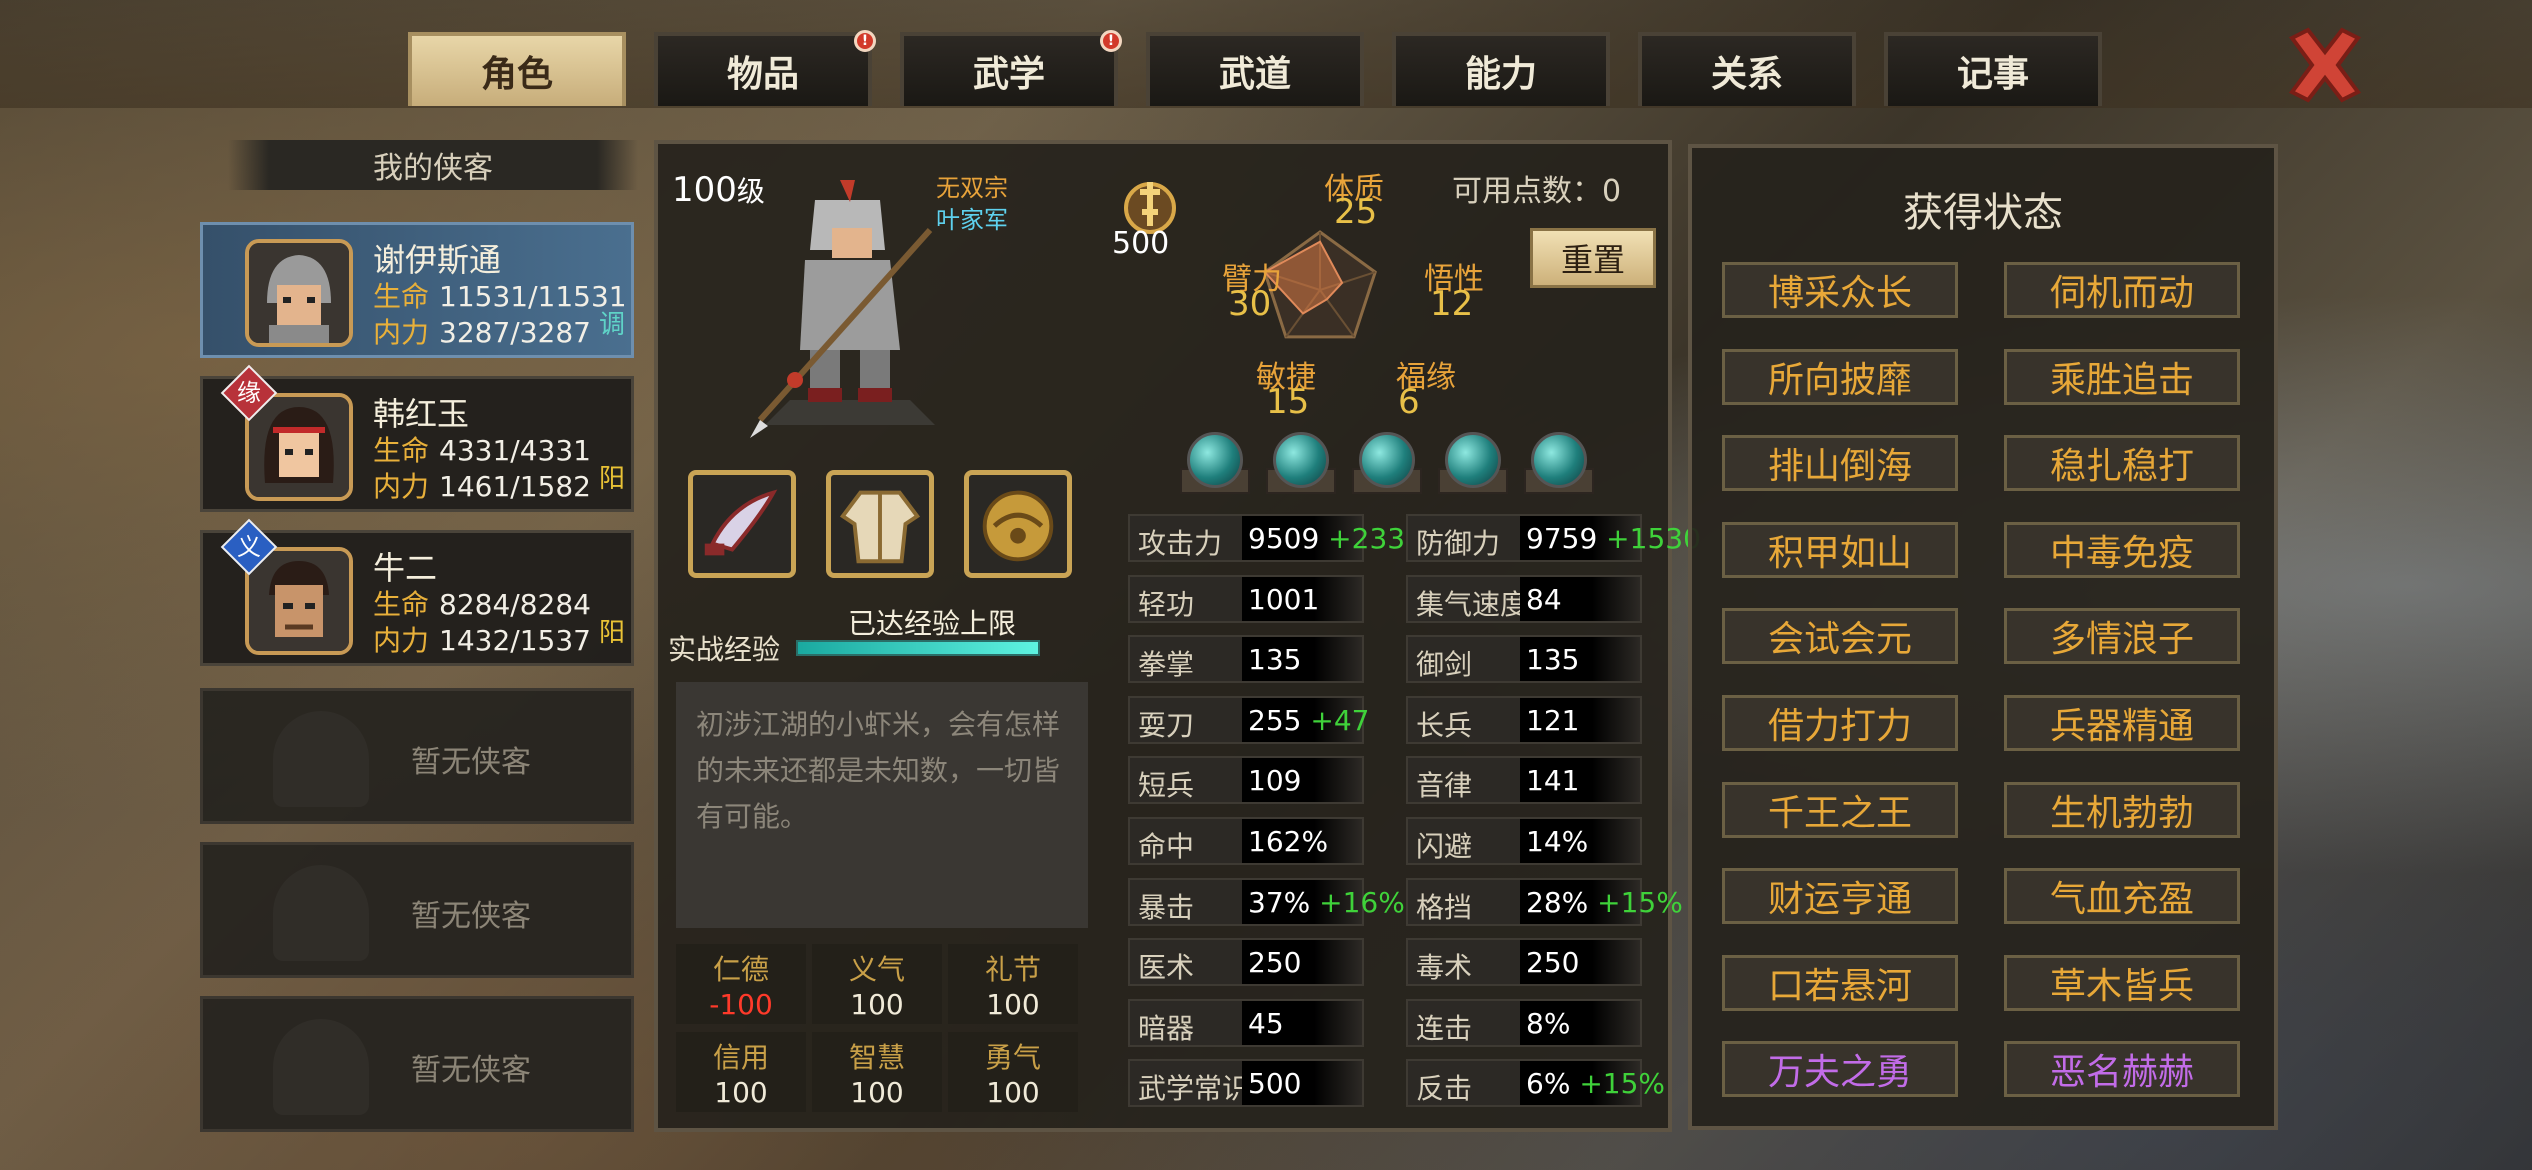  Describe the element at coordinates (1840, 636) in the screenshot. I see `status-item: 会试会元` at that location.